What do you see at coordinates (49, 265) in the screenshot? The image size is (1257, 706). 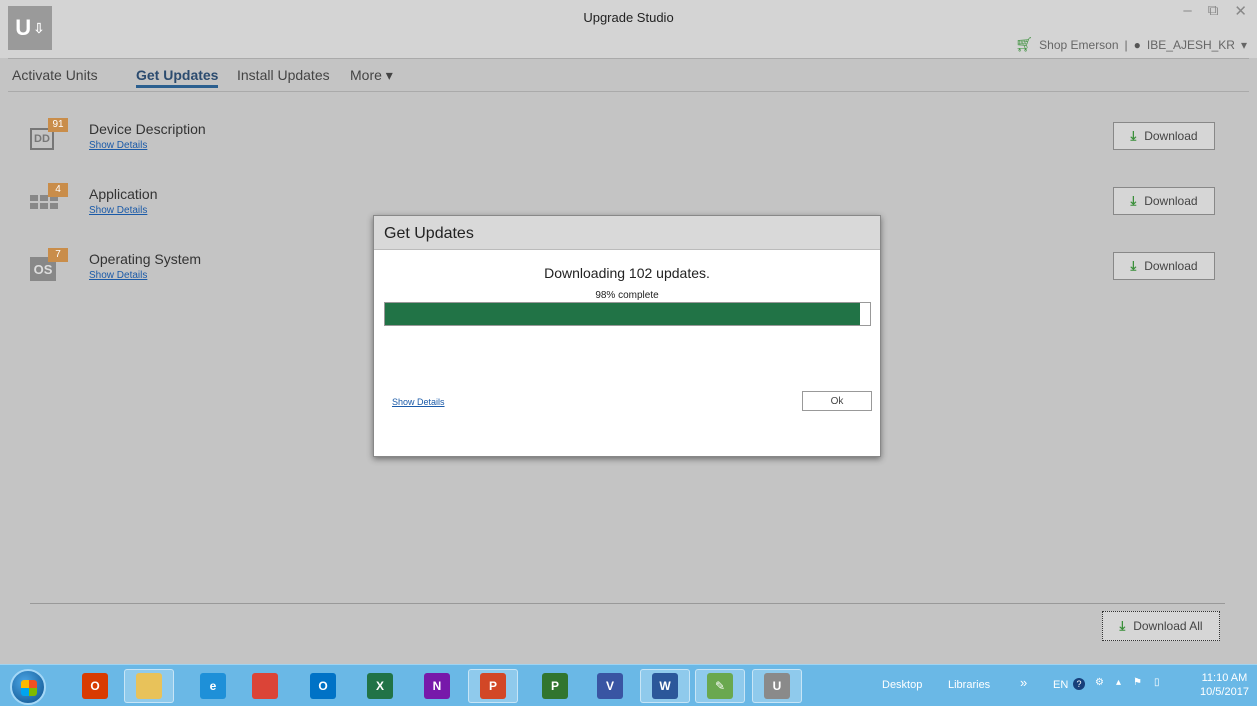 I see `os-icon: OS 7` at bounding box center [49, 265].